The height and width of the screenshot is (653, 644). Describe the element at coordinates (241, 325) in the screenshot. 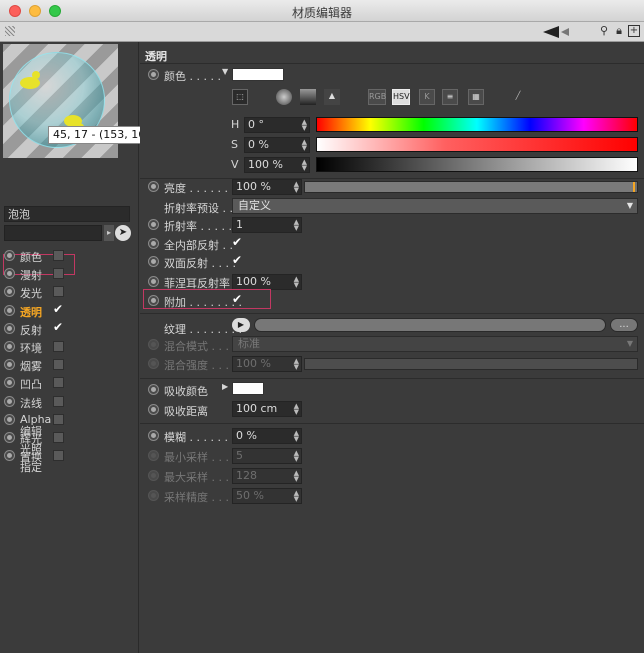

I see `texture-play-button: ▶` at that location.